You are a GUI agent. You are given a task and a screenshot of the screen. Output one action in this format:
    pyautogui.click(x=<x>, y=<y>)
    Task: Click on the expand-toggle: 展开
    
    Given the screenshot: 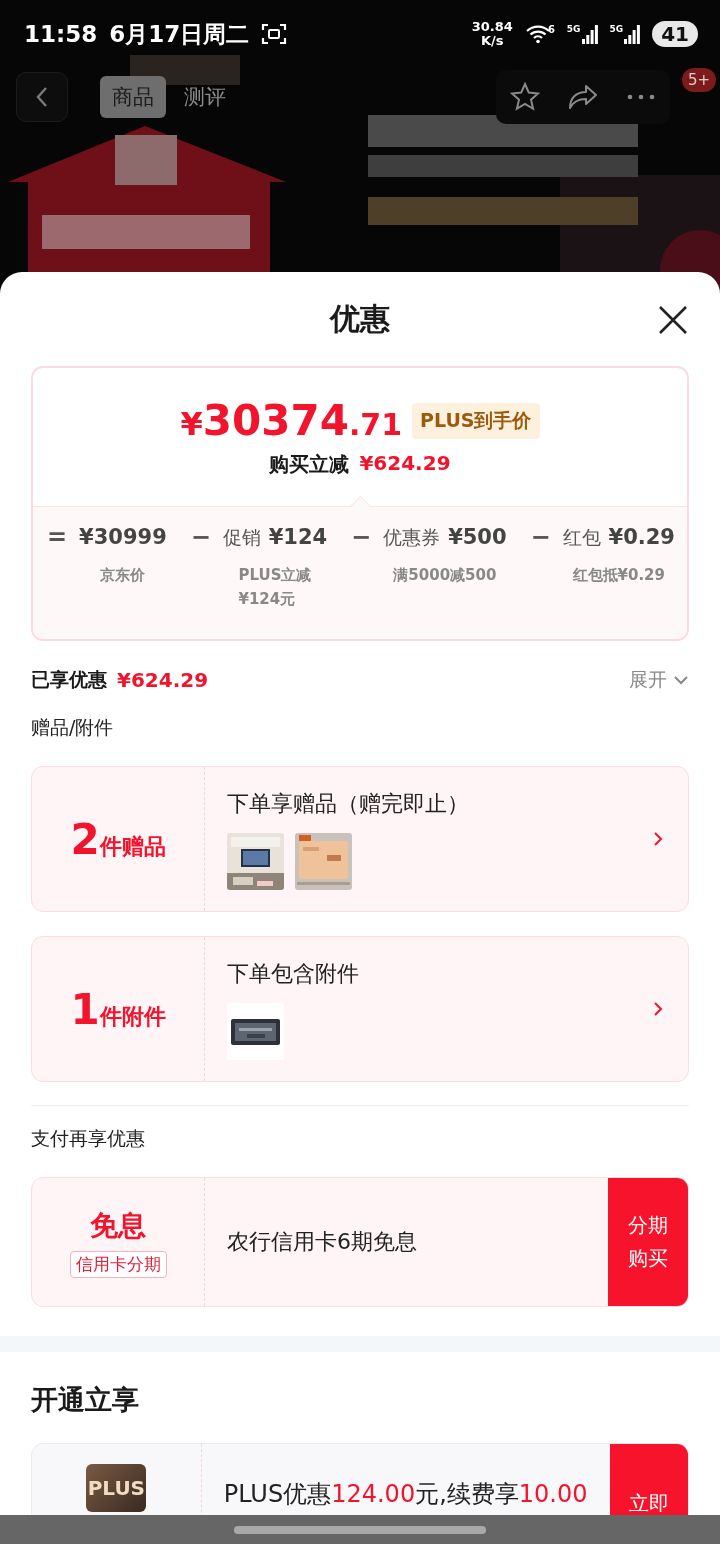 What is the action you would take?
    pyautogui.click(x=659, y=680)
    